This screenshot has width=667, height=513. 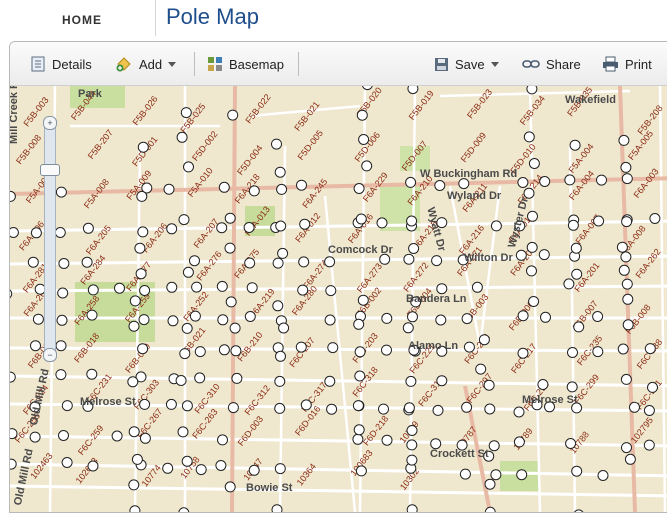 I want to click on zoom-out-button: −, so click(x=50, y=355).